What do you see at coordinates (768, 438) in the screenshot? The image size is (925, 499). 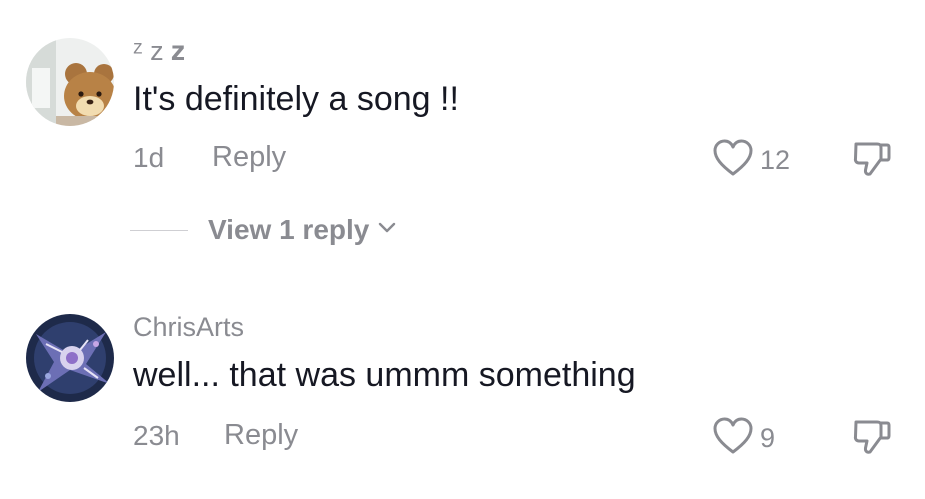 I see `like-count: 9` at bounding box center [768, 438].